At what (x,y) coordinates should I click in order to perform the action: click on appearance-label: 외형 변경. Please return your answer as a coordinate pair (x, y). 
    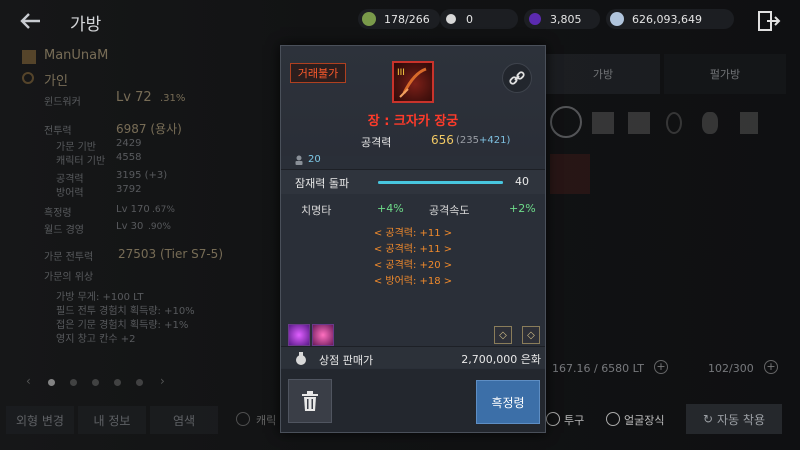
    Looking at the image, I should click on (40, 420).